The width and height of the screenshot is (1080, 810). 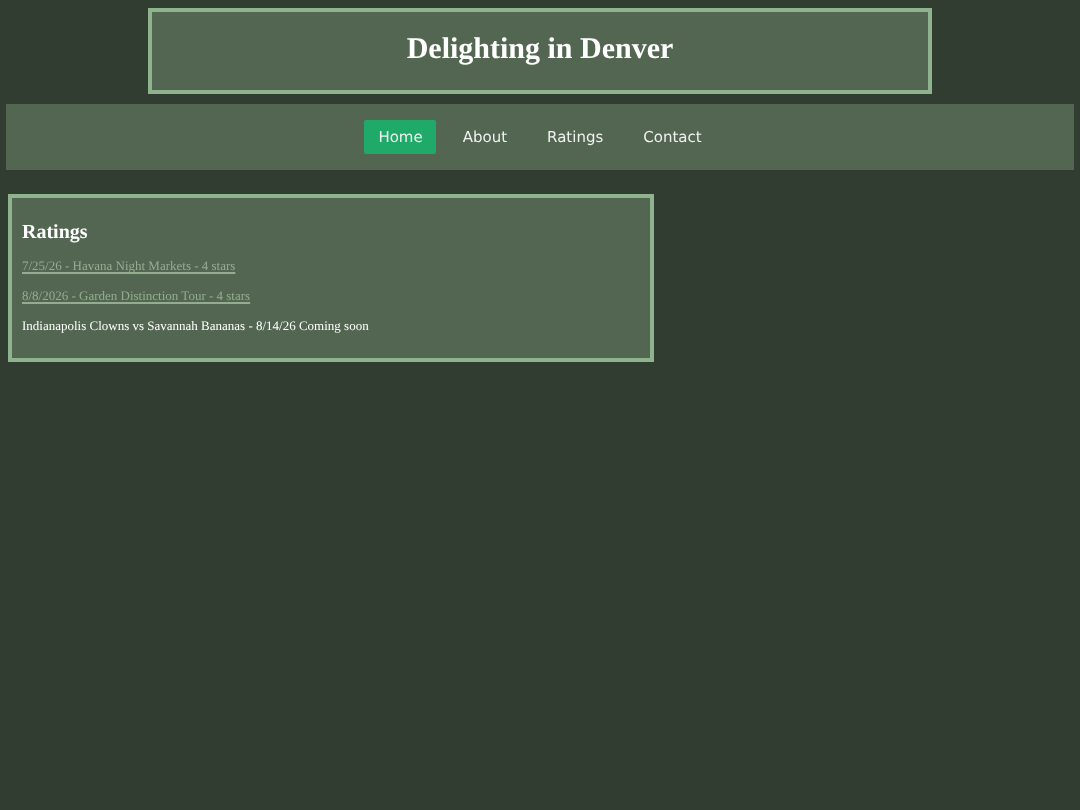 I want to click on ratings-heading: Ratings, so click(x=56, y=233).